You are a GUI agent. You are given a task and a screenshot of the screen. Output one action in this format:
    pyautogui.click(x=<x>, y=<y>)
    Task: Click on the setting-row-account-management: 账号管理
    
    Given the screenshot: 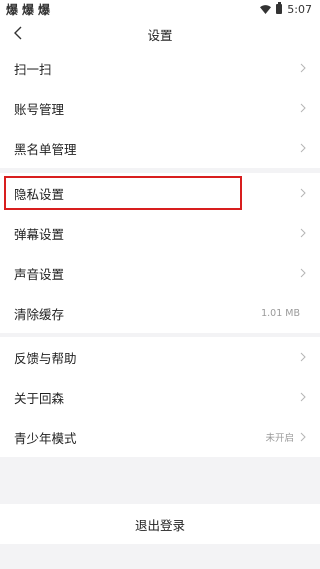 What is the action you would take?
    pyautogui.click(x=160, y=108)
    